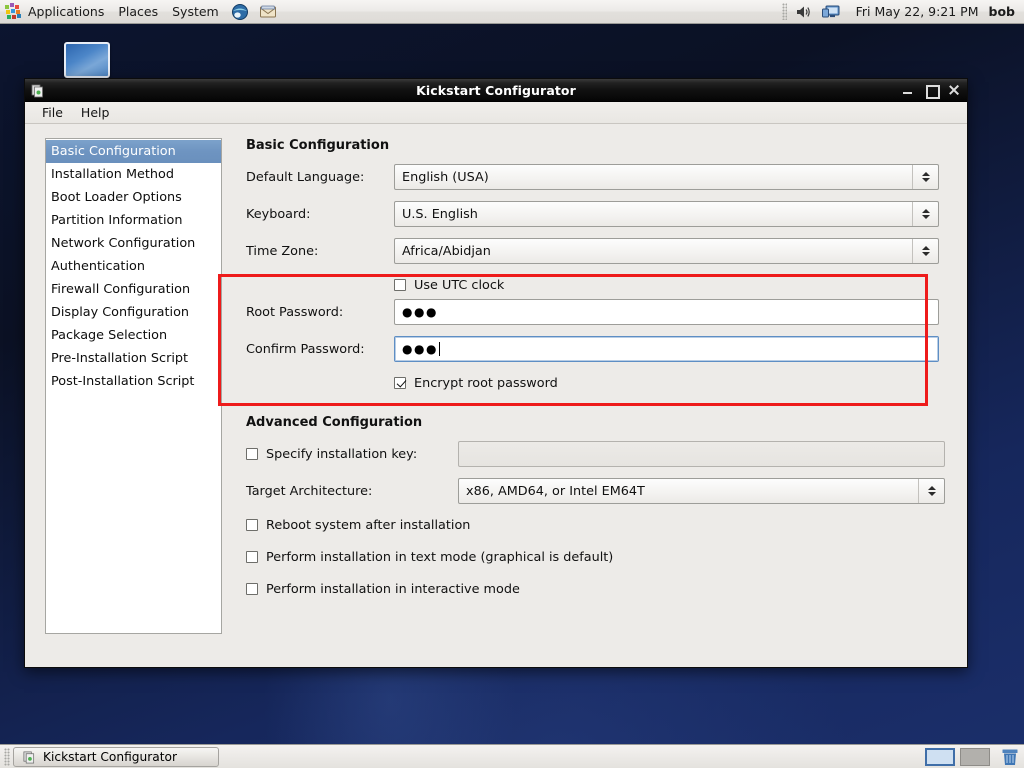  I want to click on sidebar-item-post-installation-script: Post-Installation Script, so click(133, 381).